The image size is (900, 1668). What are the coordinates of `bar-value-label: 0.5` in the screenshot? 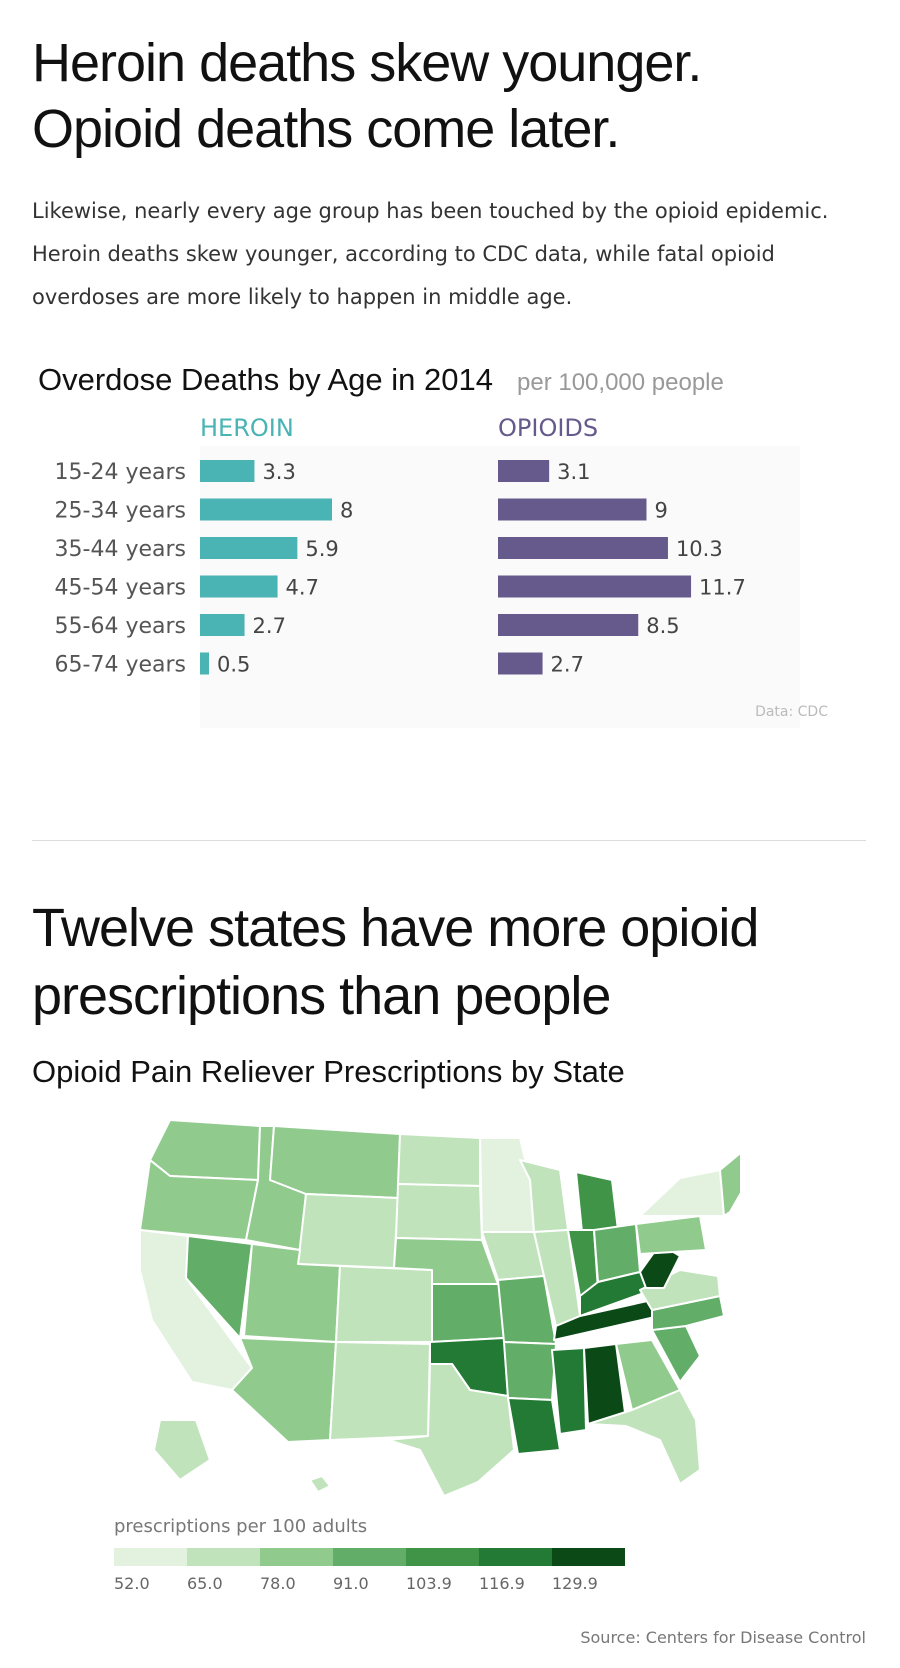 It's located at (233, 665).